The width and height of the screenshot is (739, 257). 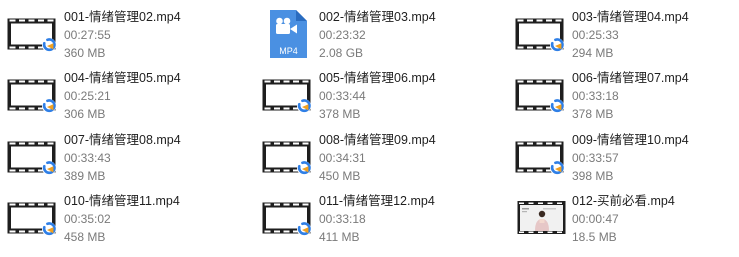 I want to click on file-item: 001-情绪管理02.mp4 00:27:55 360 MB, so click(x=127, y=38).